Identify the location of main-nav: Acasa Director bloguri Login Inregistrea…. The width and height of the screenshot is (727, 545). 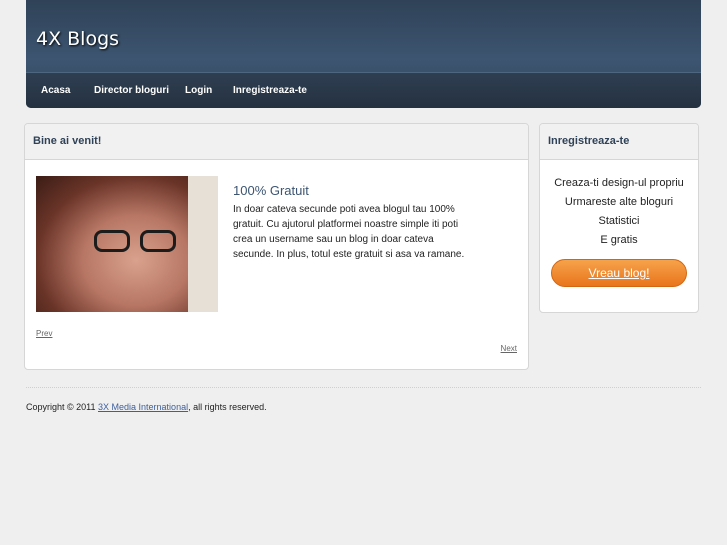
(363, 90).